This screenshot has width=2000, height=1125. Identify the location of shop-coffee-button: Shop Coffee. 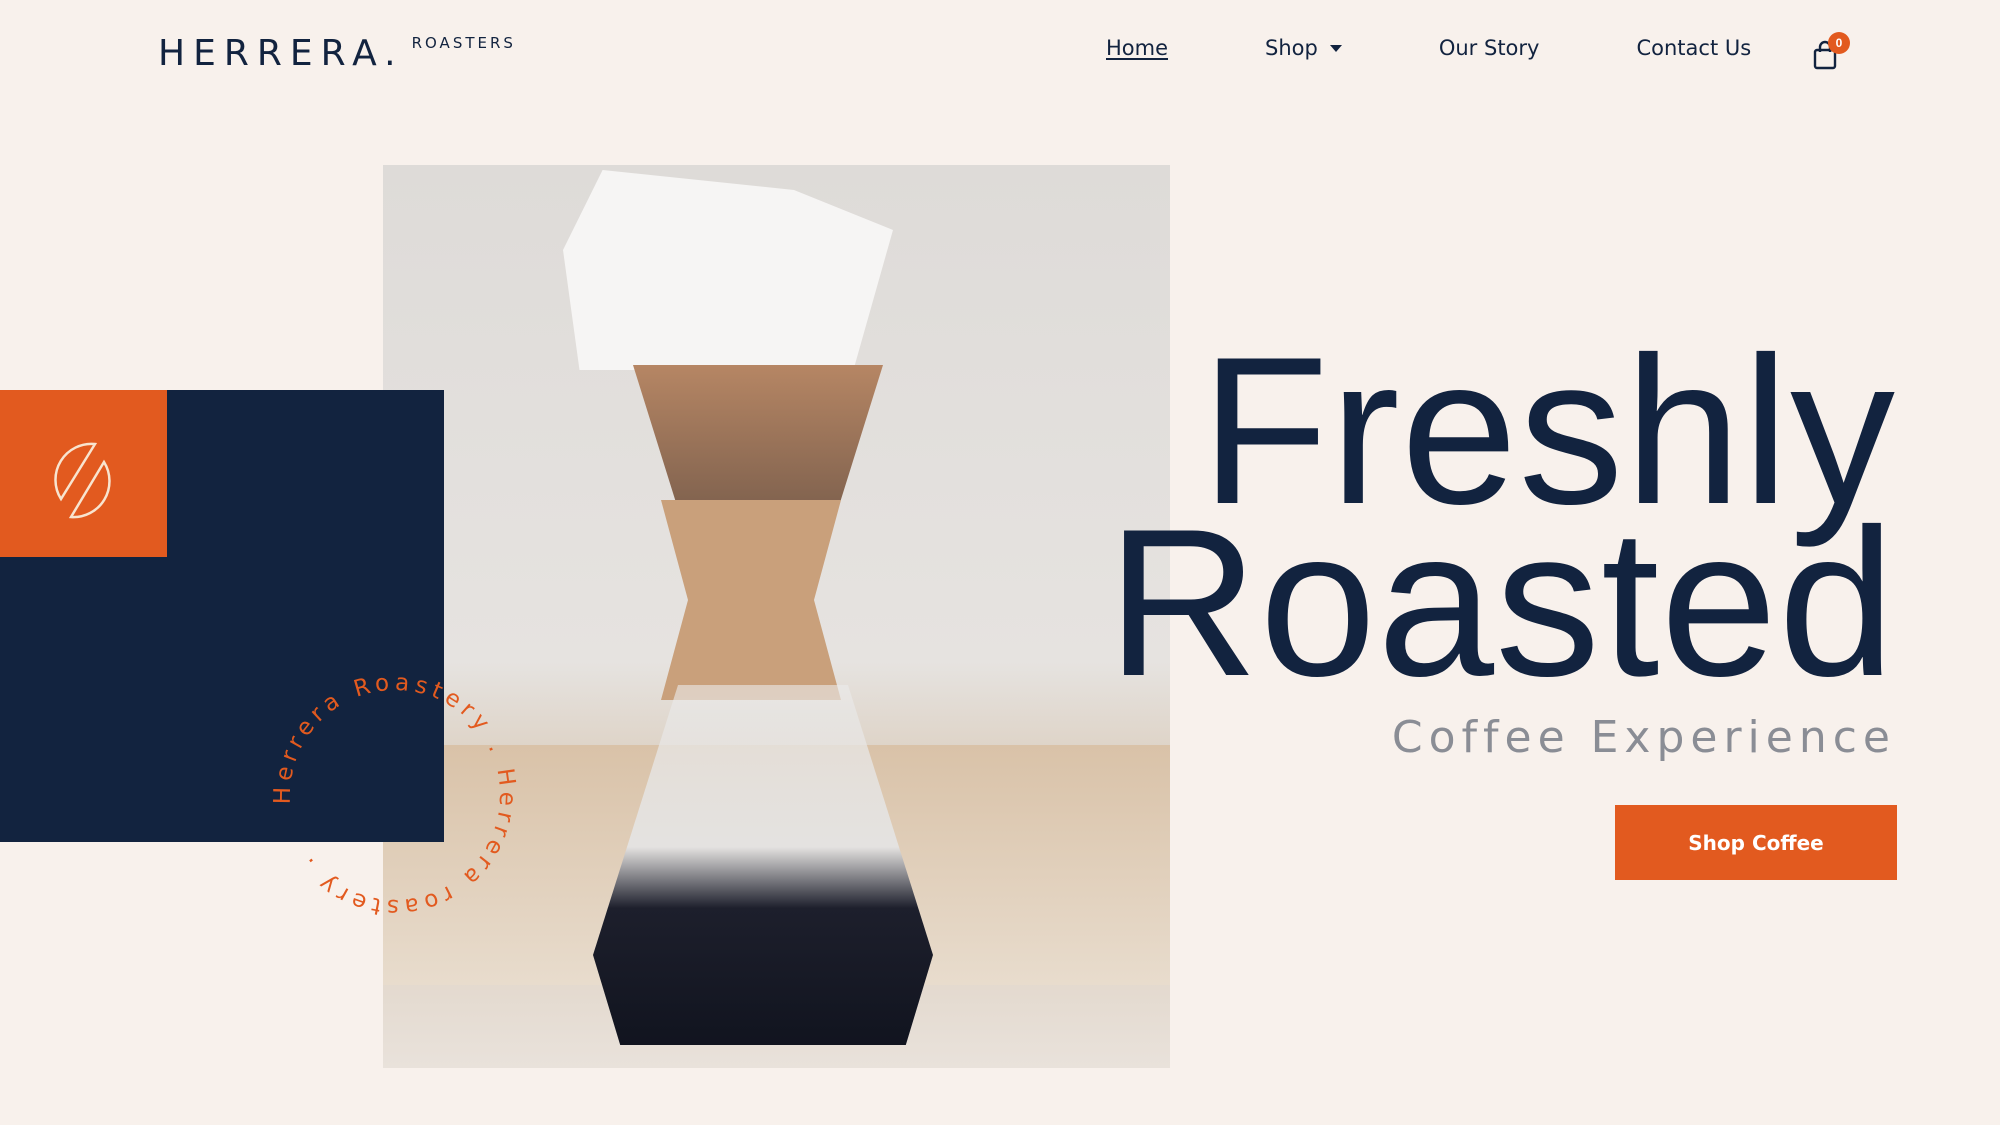
(1756, 842).